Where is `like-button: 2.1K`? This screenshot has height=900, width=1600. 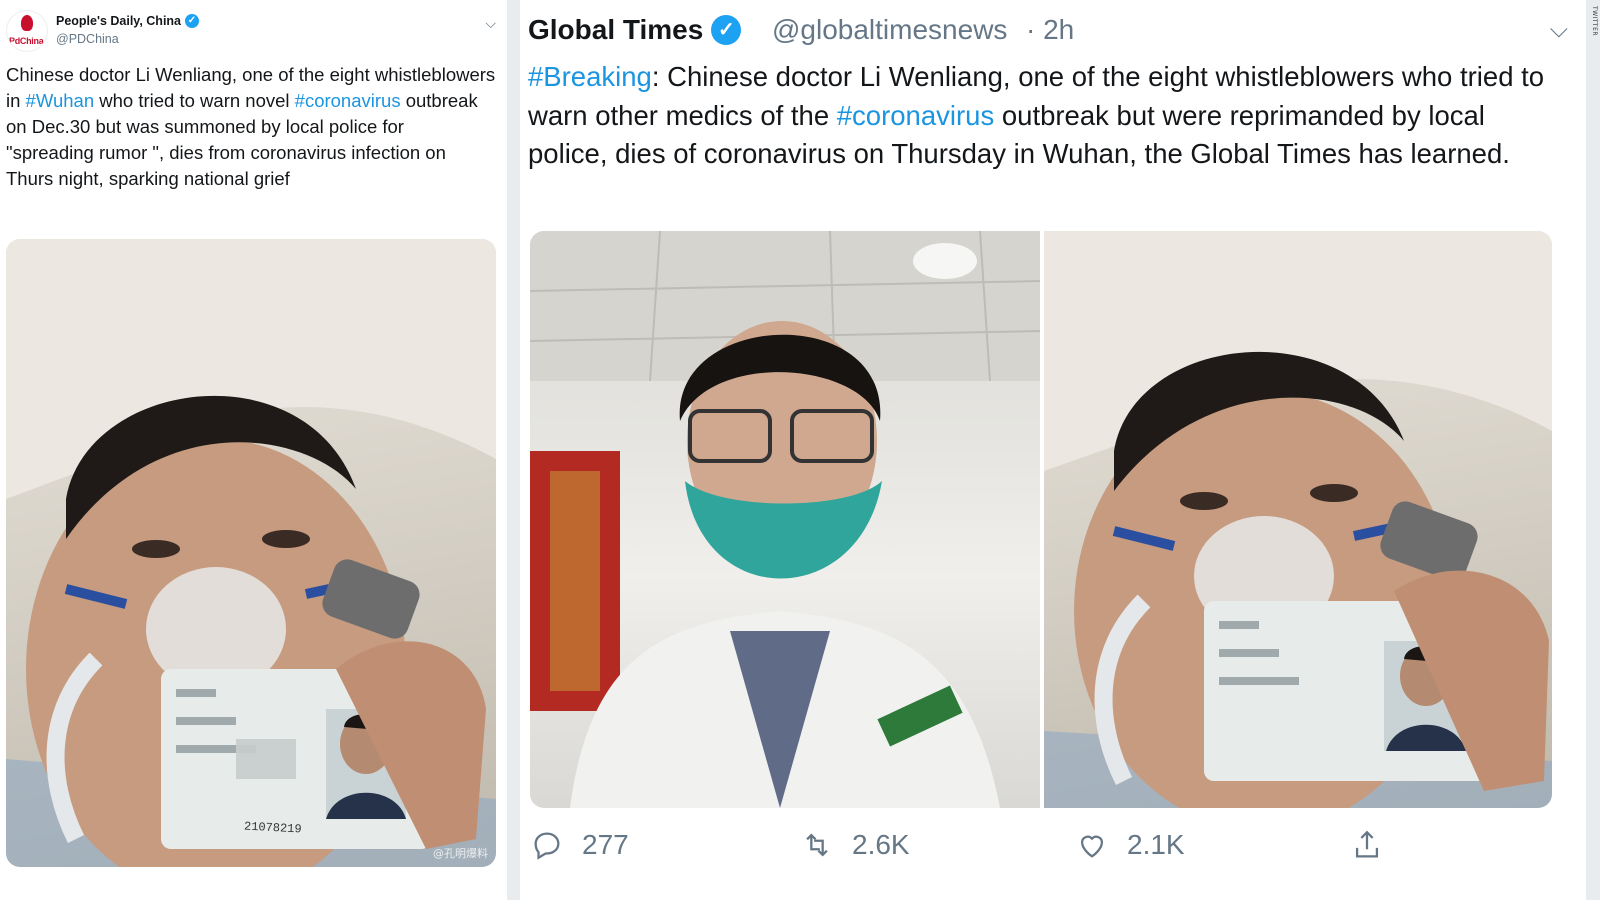 like-button: 2.1K is located at coordinates (1130, 845).